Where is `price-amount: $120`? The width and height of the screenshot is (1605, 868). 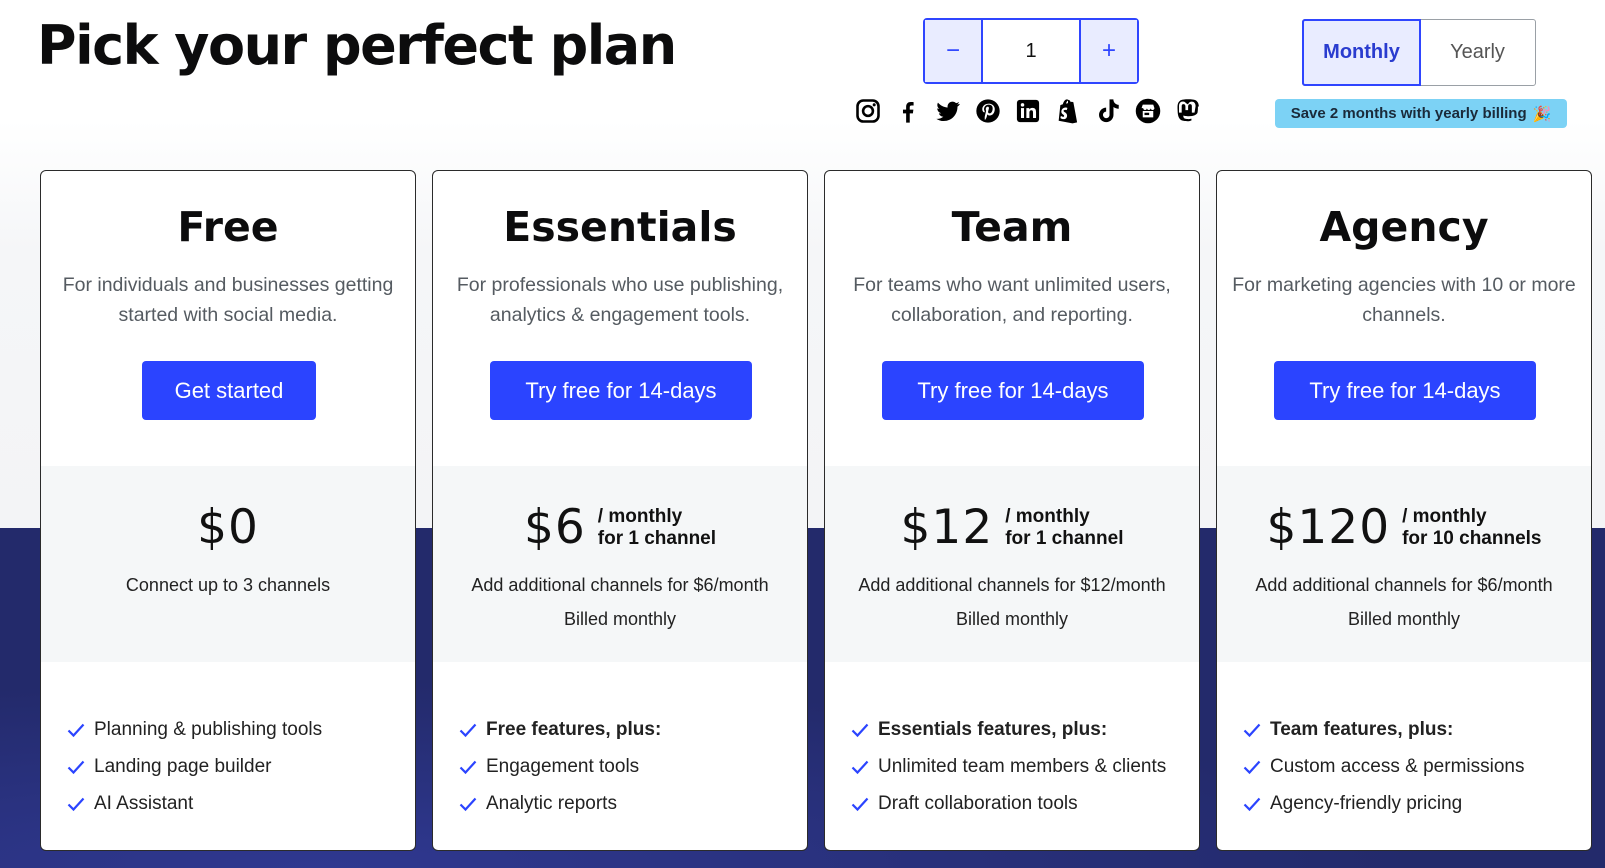 price-amount: $120 is located at coordinates (1328, 527).